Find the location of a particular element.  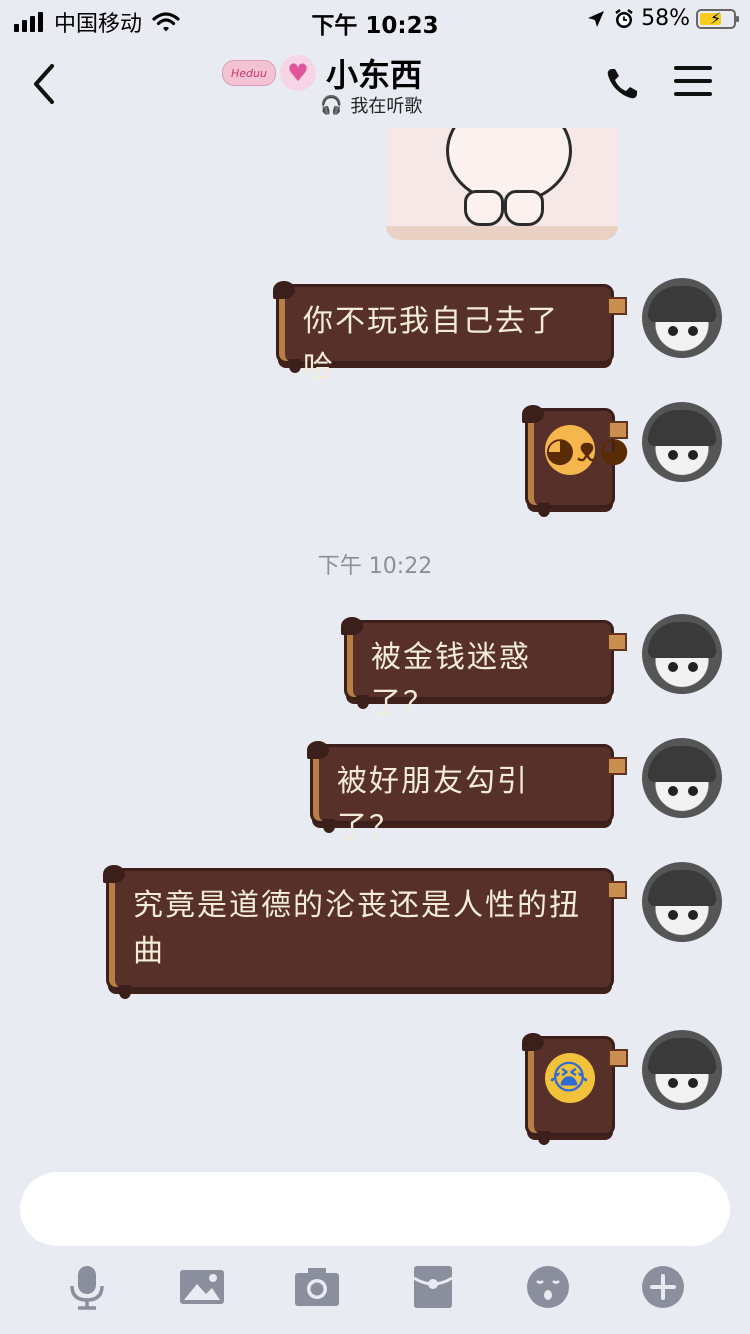

contact-name: 小东西 is located at coordinates (374, 73).